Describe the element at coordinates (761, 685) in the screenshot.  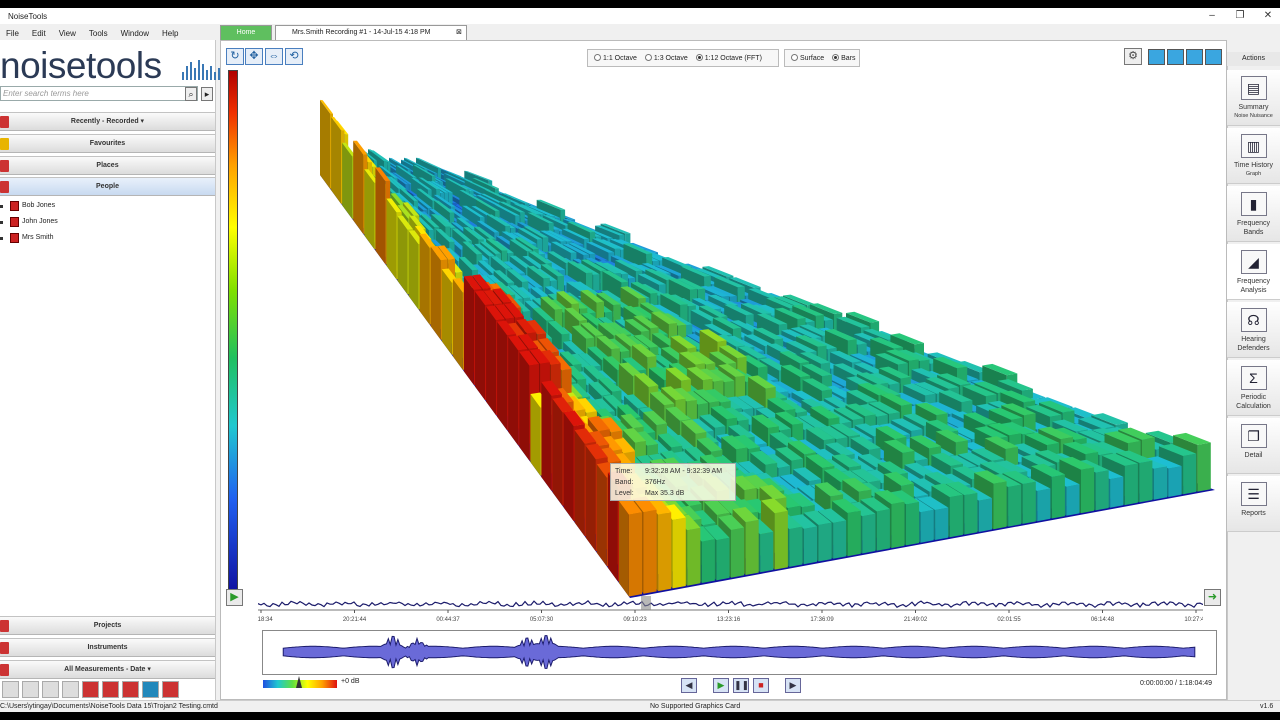
I see `stop-button: ■` at that location.